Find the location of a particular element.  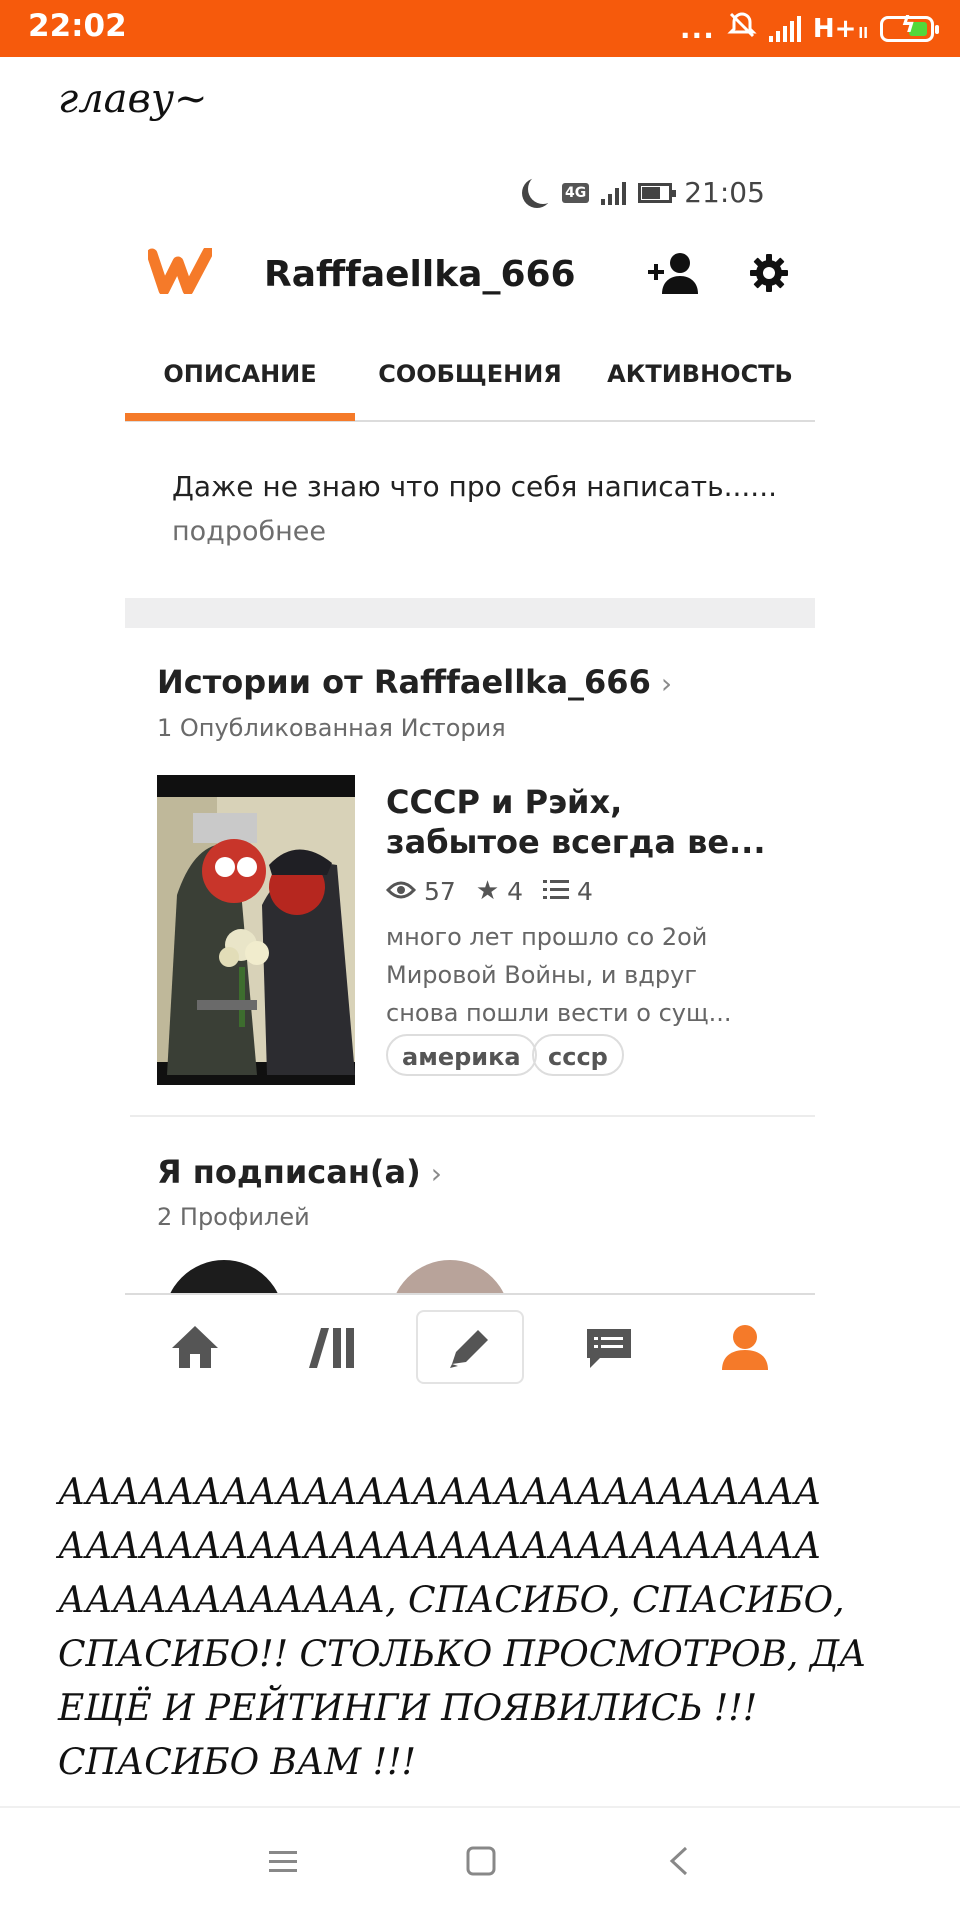

caption-line: СПАСИБО!! СТОЛЬКО ПРОСМОТРОВ, ДА is located at coordinates (462, 1654).